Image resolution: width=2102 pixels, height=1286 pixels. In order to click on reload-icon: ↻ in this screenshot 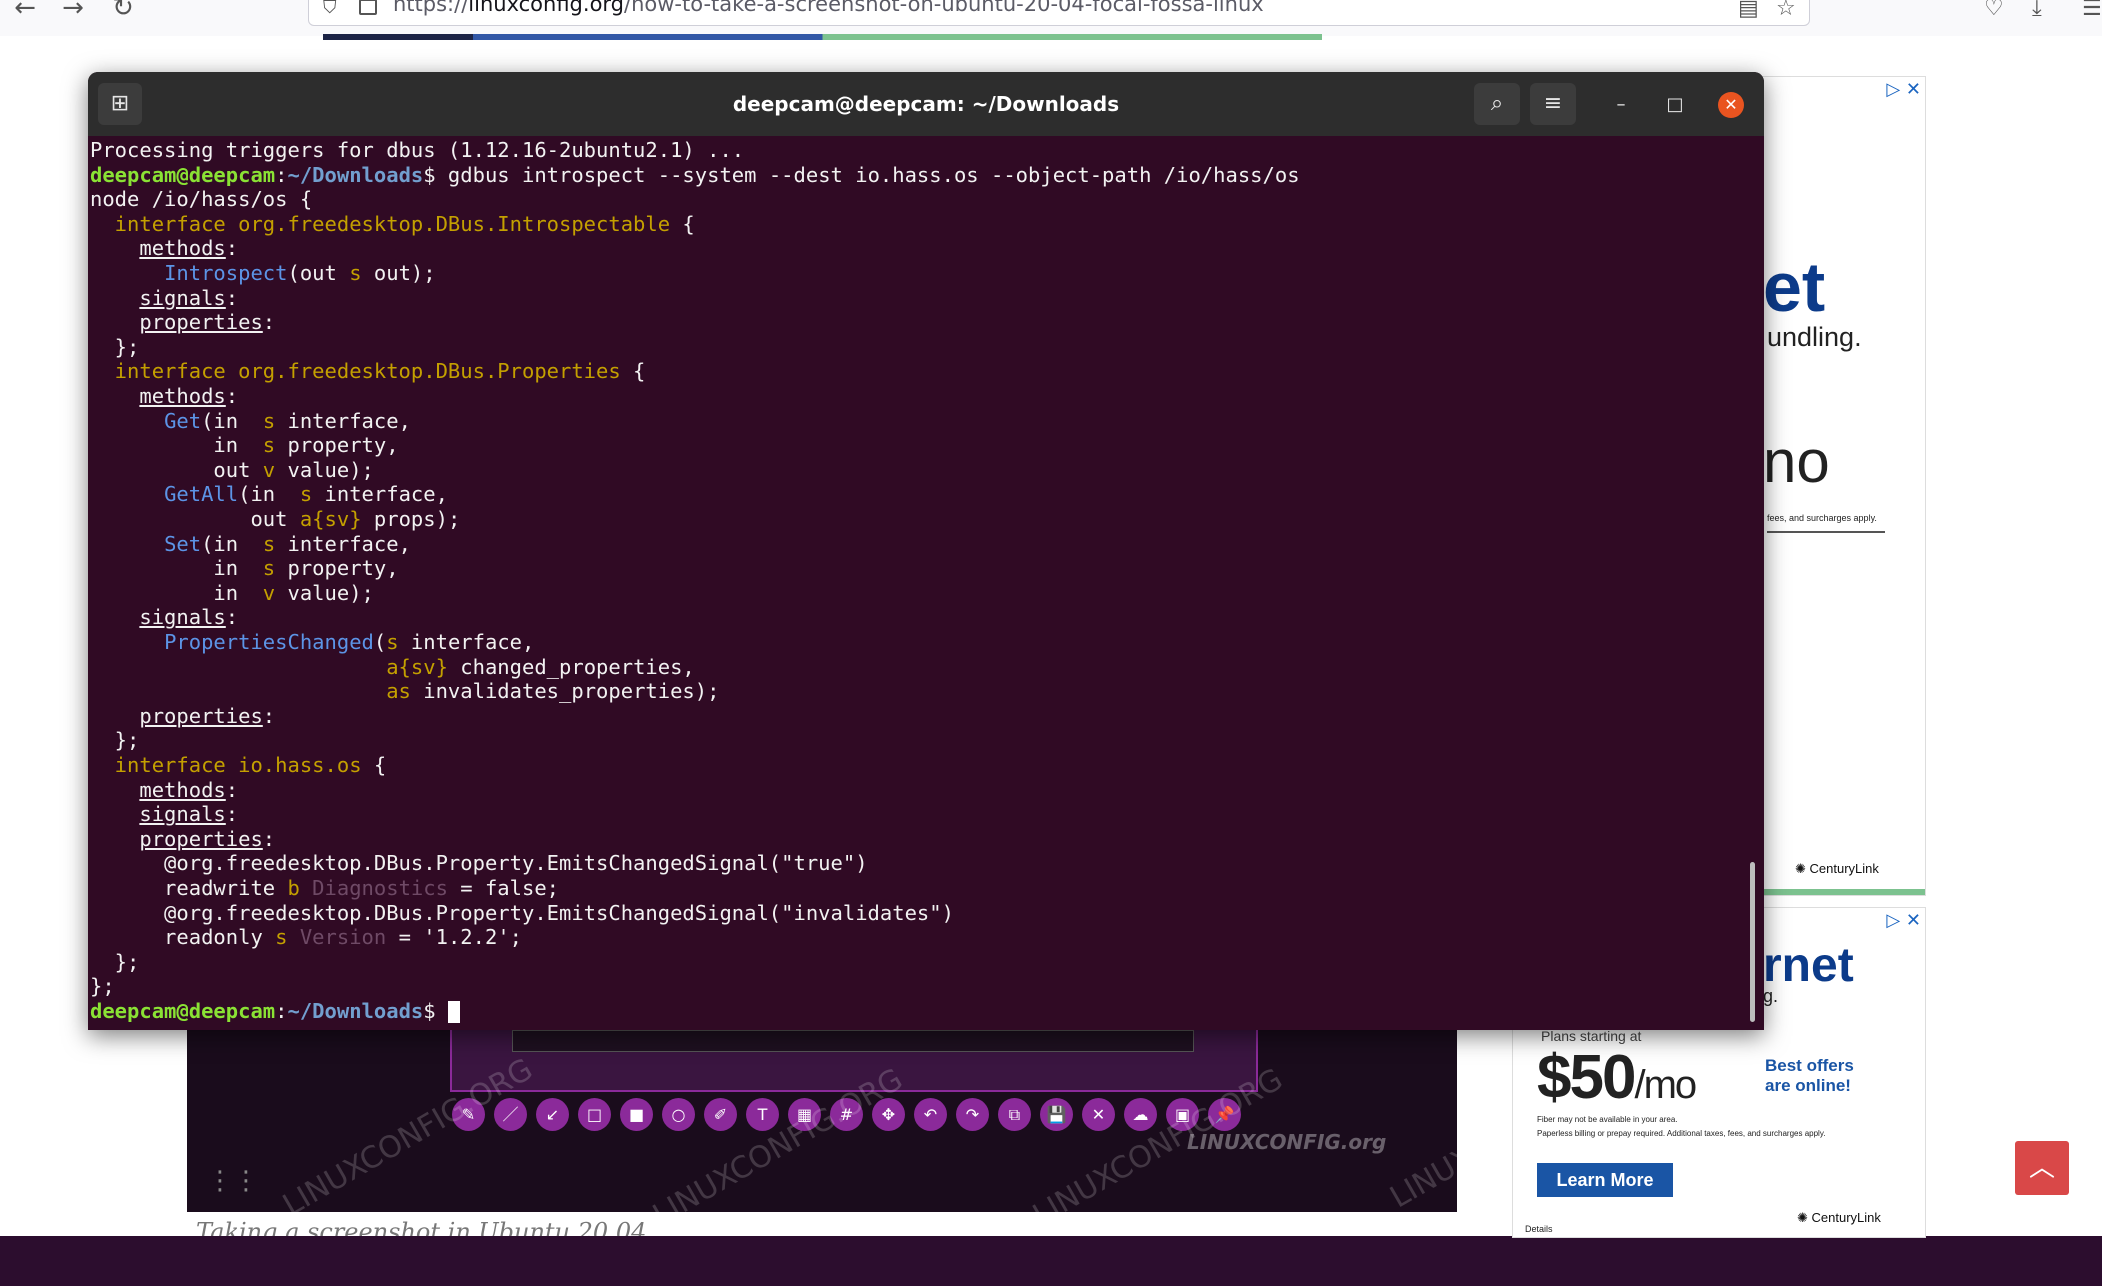, I will do `click(123, 10)`.